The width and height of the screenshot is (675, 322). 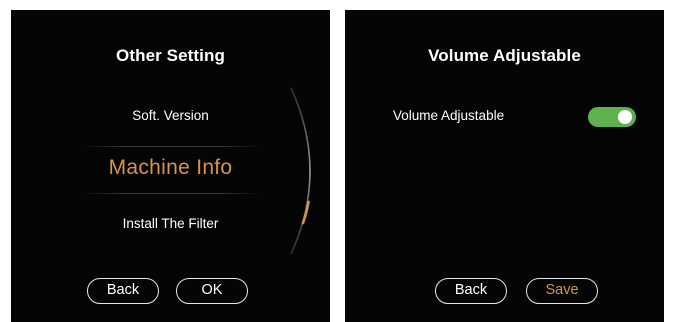 I want to click on screen-title: Volume Adjustable, so click(x=504, y=55).